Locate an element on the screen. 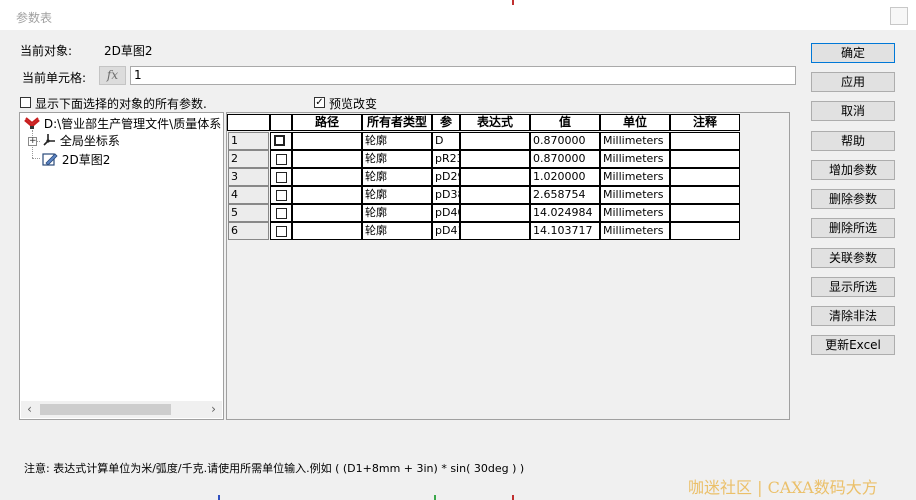 The width and height of the screenshot is (916, 500). add-param-button: 增加参数 is located at coordinates (853, 170).